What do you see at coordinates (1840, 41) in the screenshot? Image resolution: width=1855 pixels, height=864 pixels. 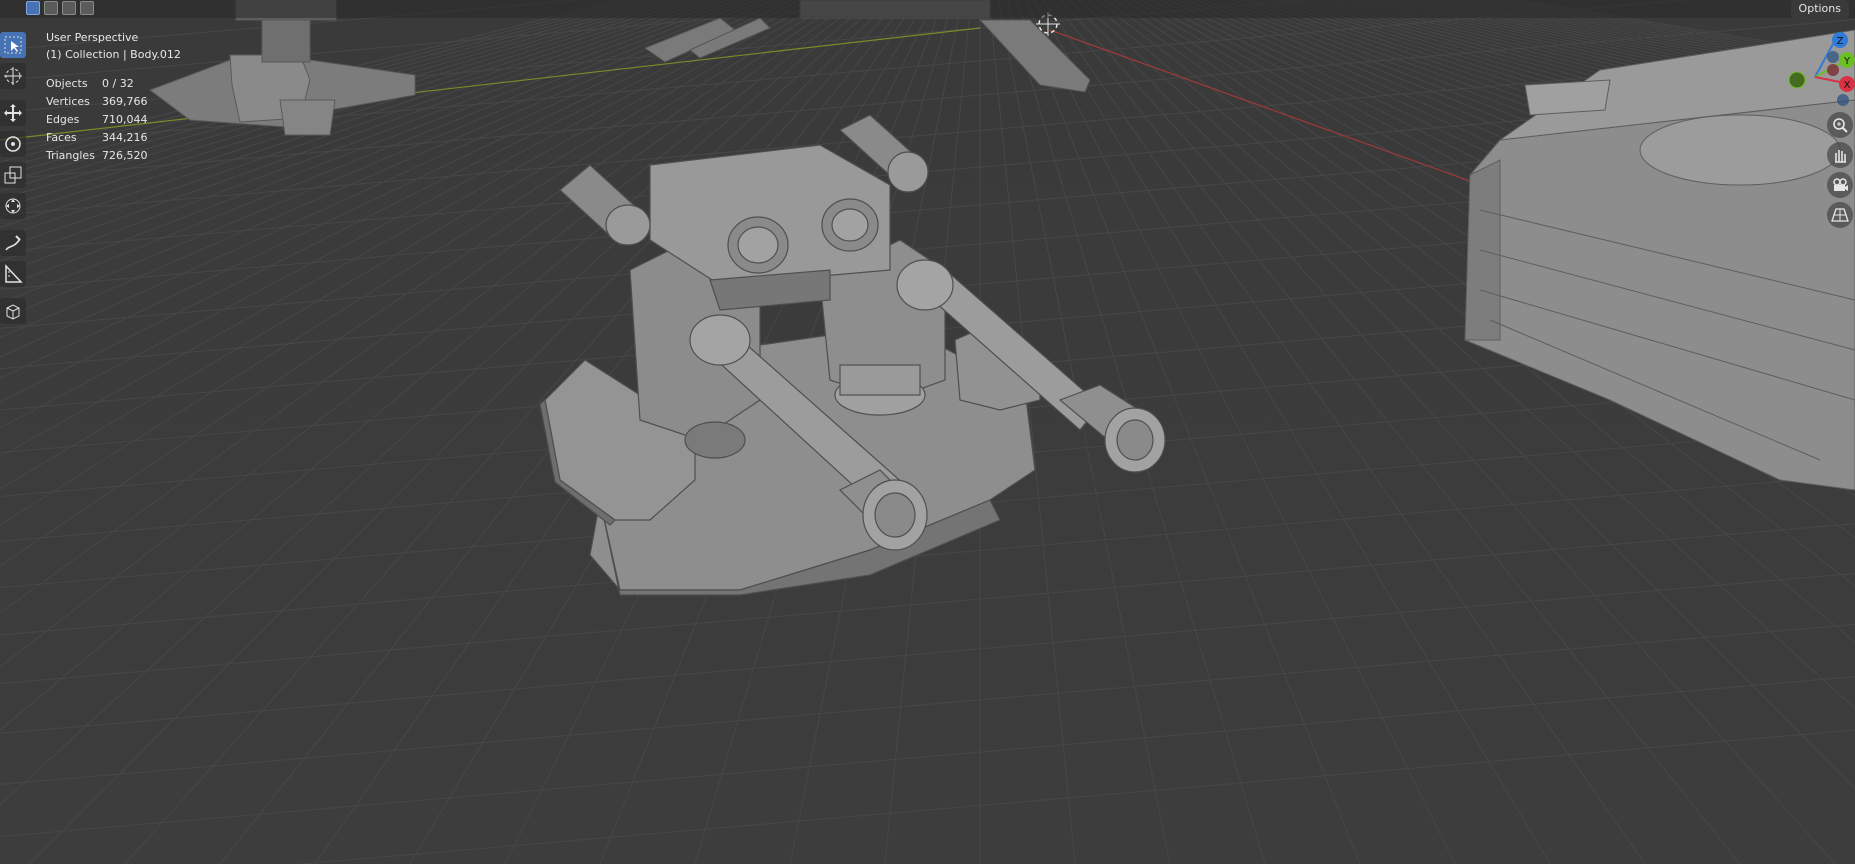 I see `gizmo-z-label: Z` at bounding box center [1840, 41].